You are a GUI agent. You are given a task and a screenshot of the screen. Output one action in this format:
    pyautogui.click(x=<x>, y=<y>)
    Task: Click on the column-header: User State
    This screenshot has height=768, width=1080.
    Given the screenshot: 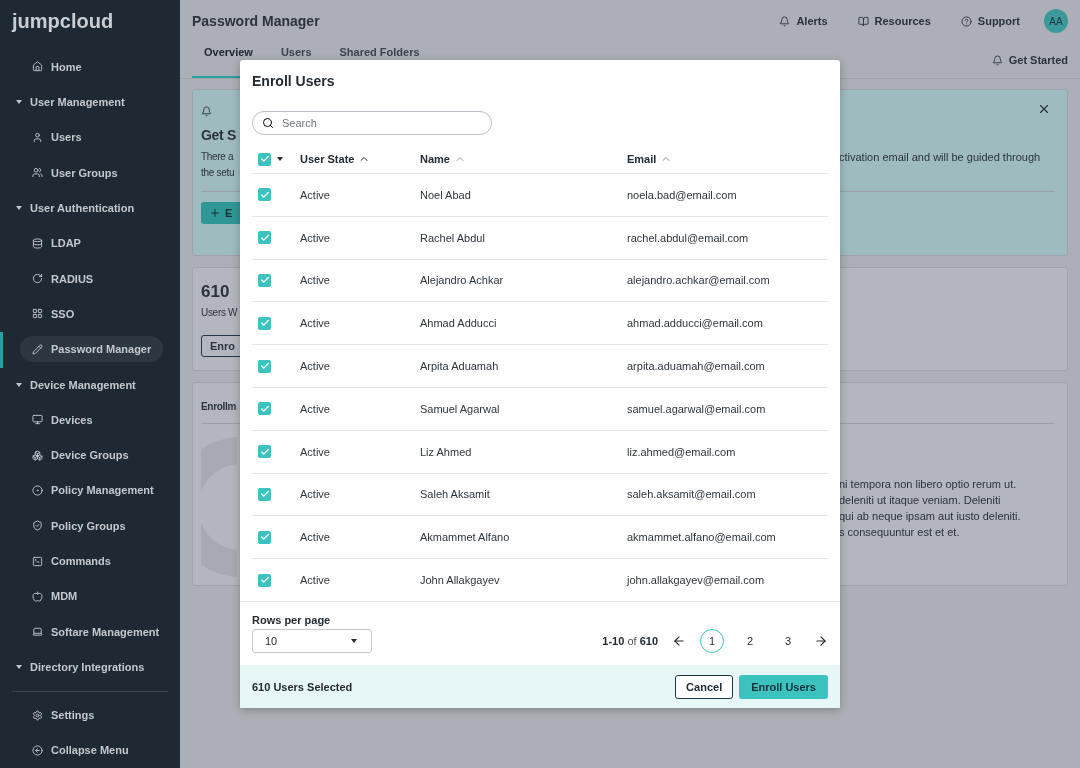 What is the action you would take?
    pyautogui.click(x=360, y=159)
    